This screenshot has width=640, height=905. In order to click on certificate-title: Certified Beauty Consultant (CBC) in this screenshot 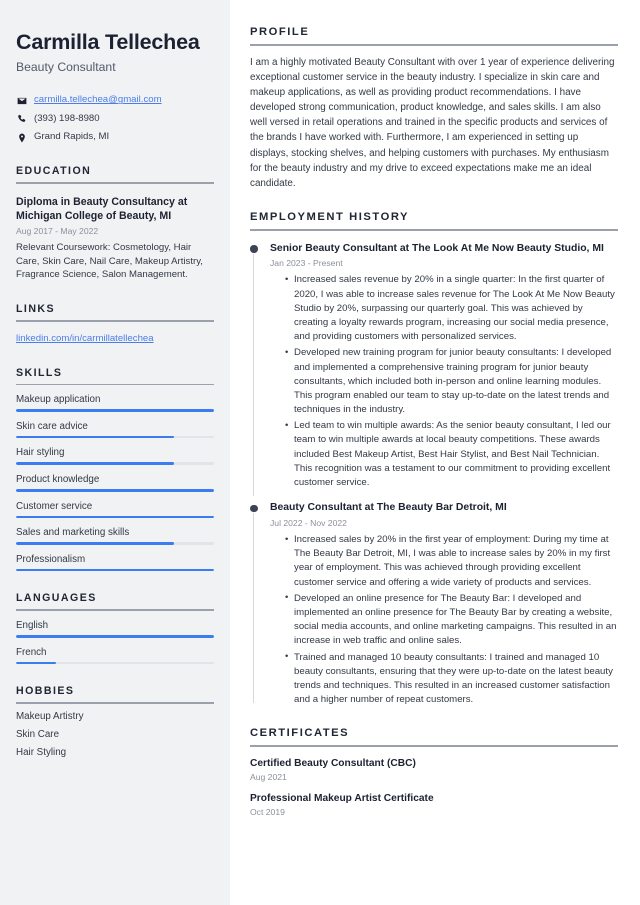, I will do `click(333, 763)`.